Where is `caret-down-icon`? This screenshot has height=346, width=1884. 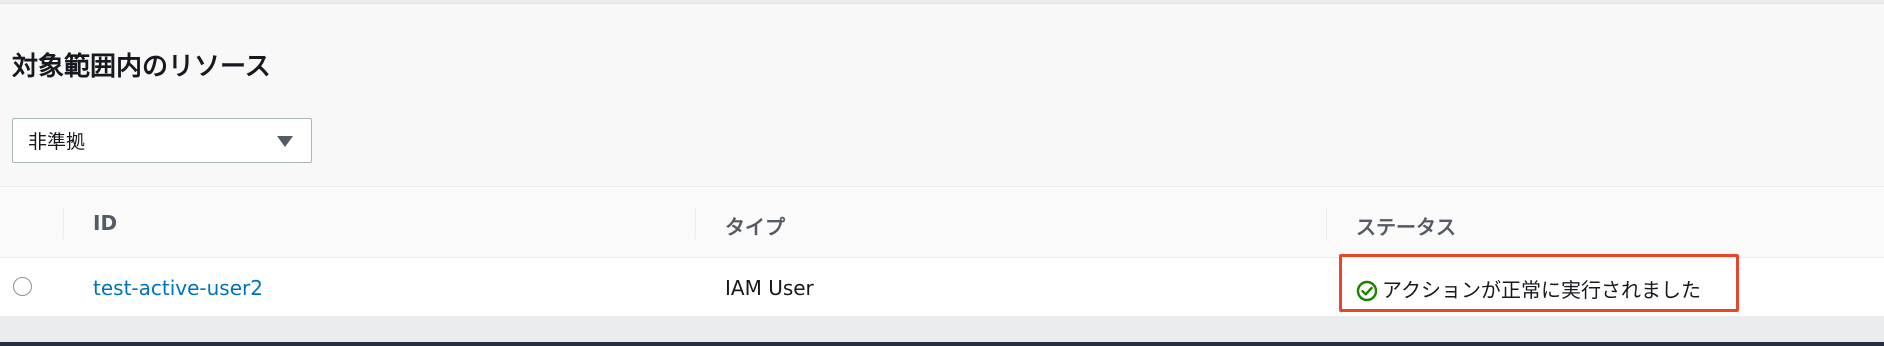
caret-down-icon is located at coordinates (285, 141).